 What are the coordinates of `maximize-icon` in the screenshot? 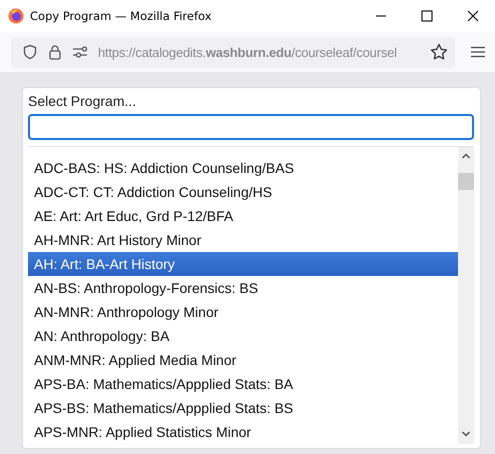 It's located at (427, 16).